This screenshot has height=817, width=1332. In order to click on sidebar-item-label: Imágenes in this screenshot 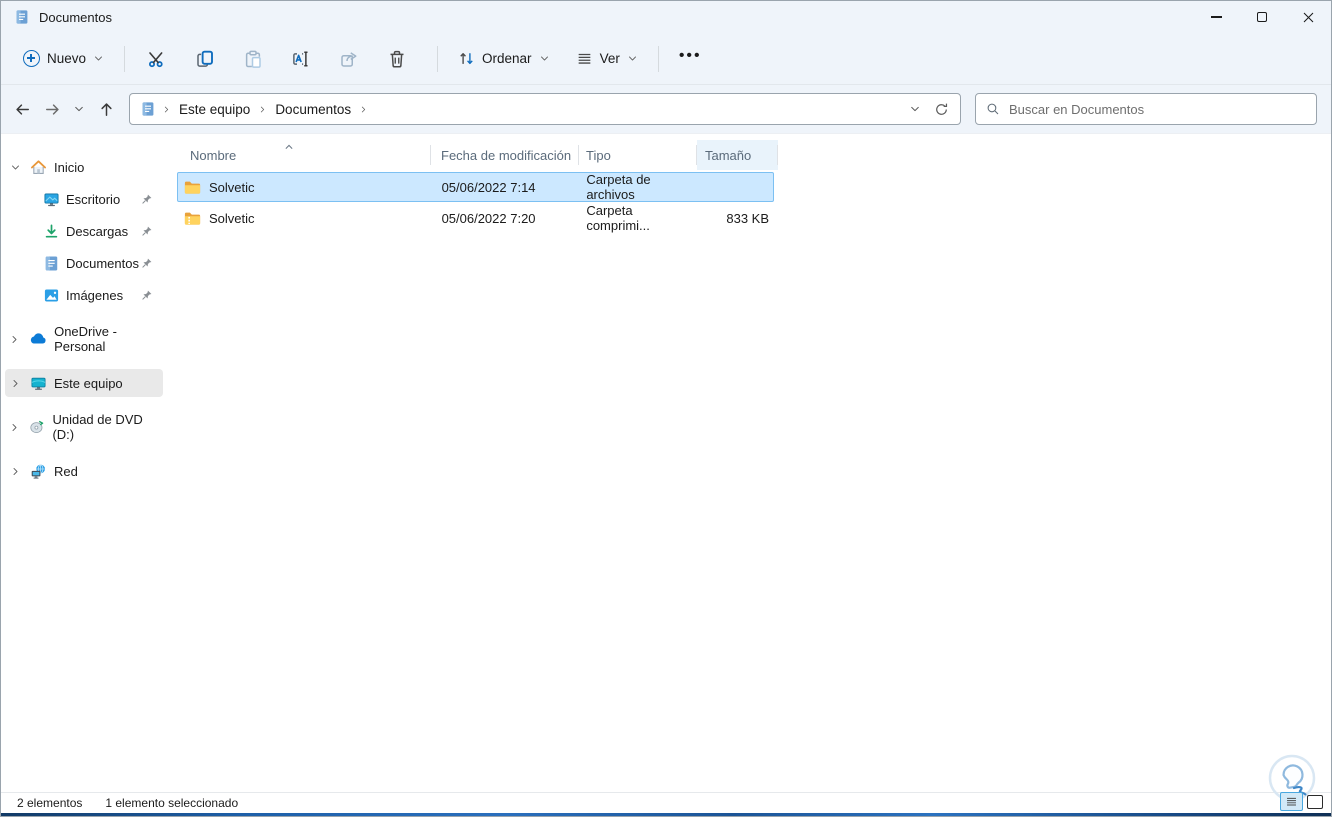, I will do `click(95, 295)`.